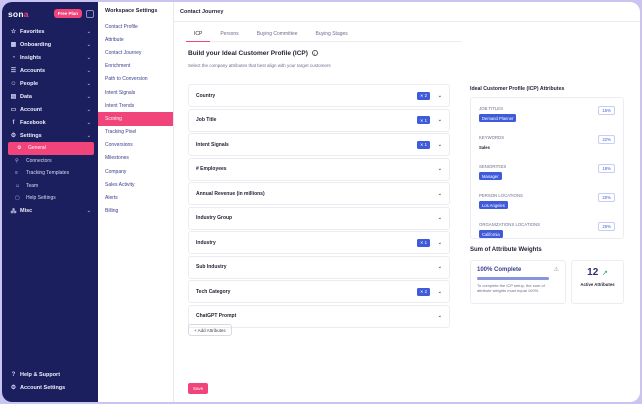 This screenshot has width=642, height=404. Describe the element at coordinates (135, 66) in the screenshot. I see `workspace-item-enrichment: Enrichment` at that location.